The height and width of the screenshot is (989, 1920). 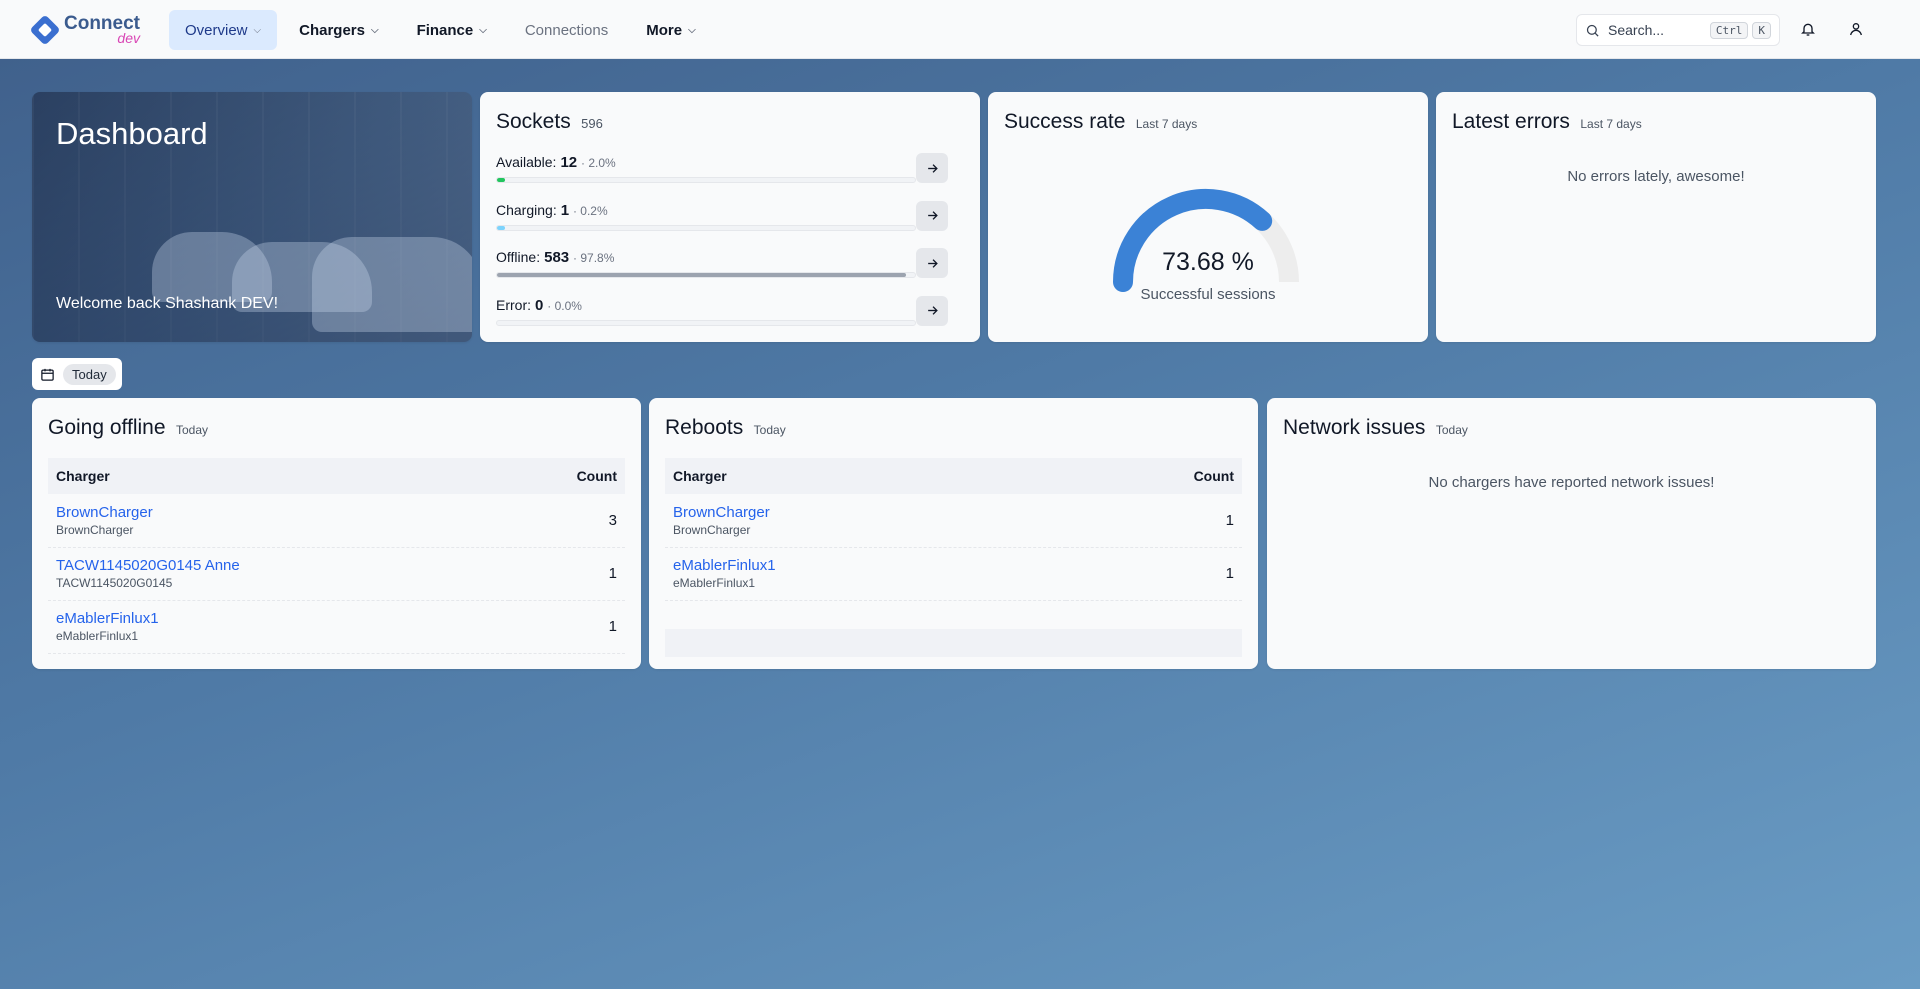 I want to click on going-offline-title: Going offline, so click(x=107, y=427).